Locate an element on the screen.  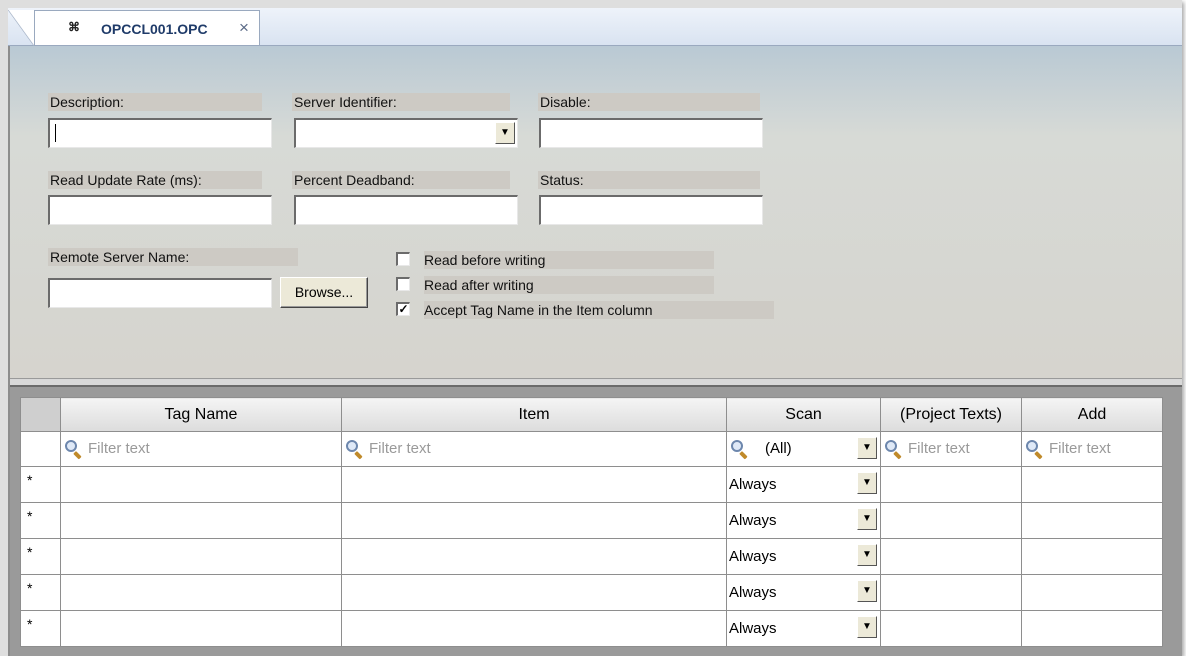
column-header-scan: Scan is located at coordinates (803, 414).